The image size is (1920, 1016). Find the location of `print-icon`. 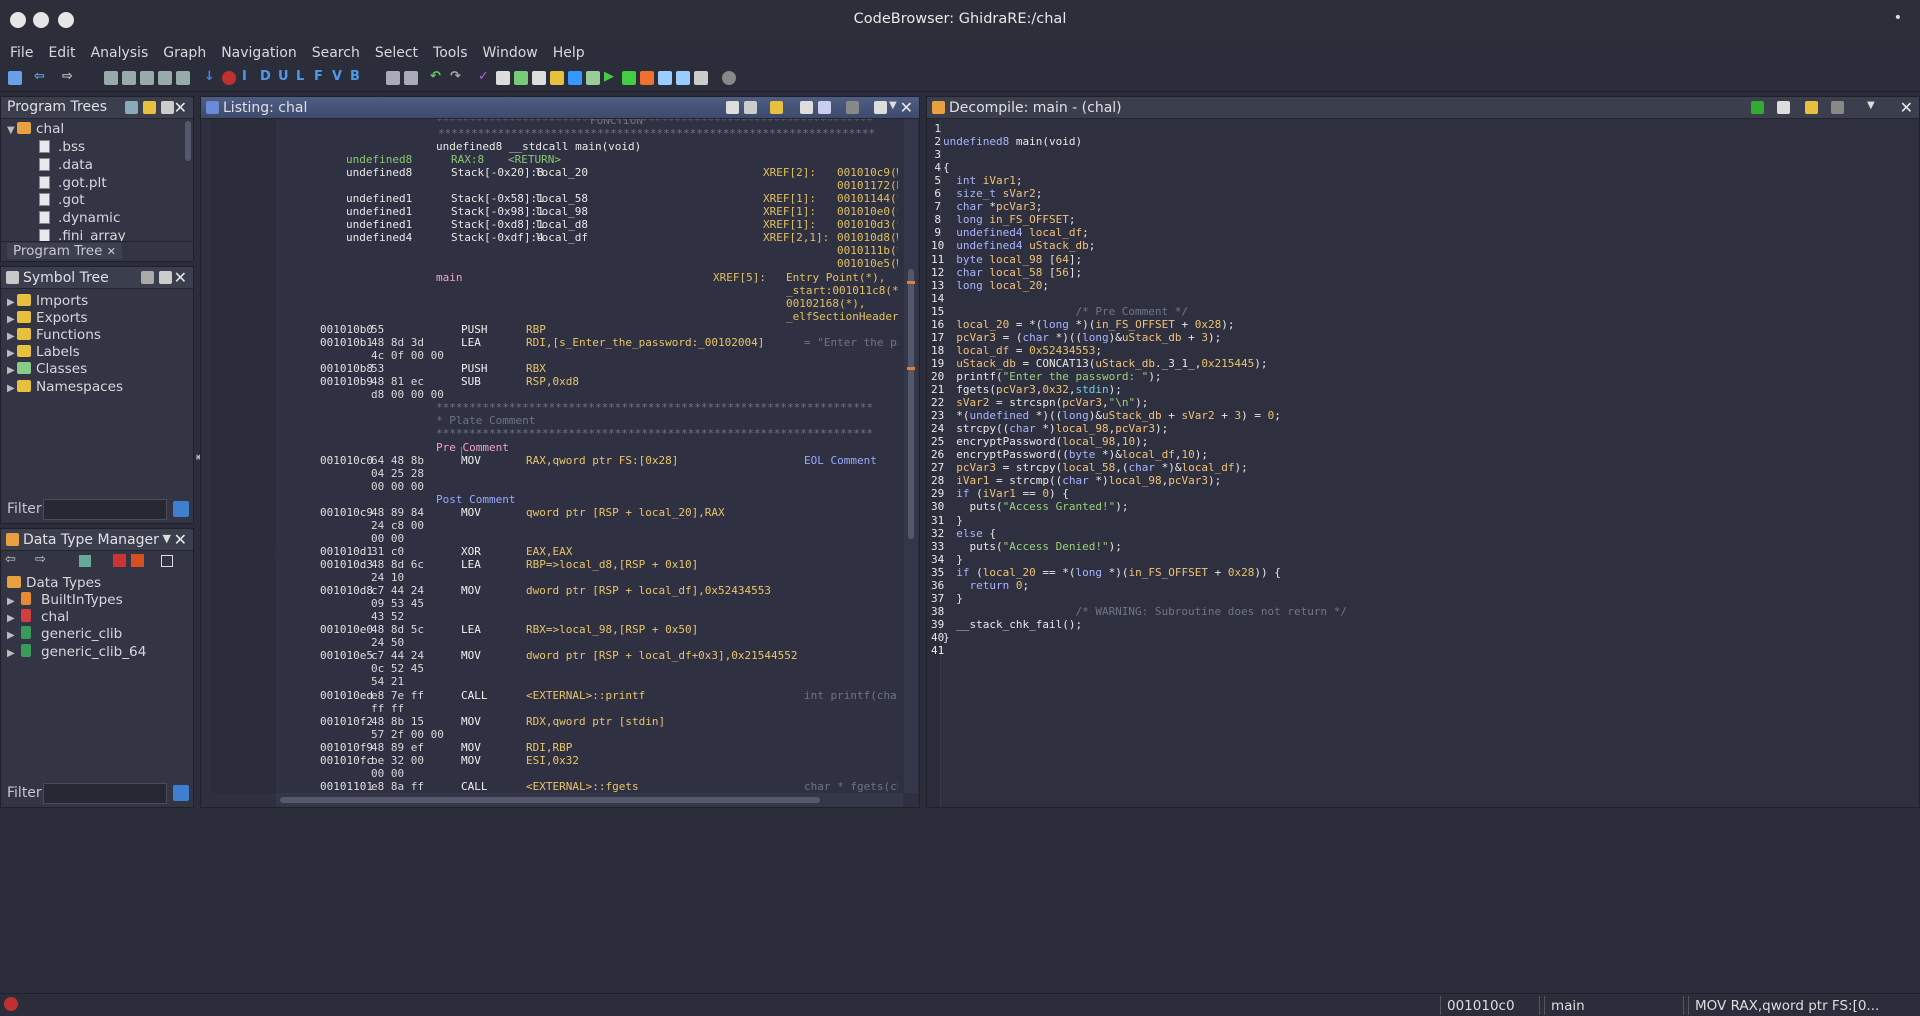

print-icon is located at coordinates (852, 107).